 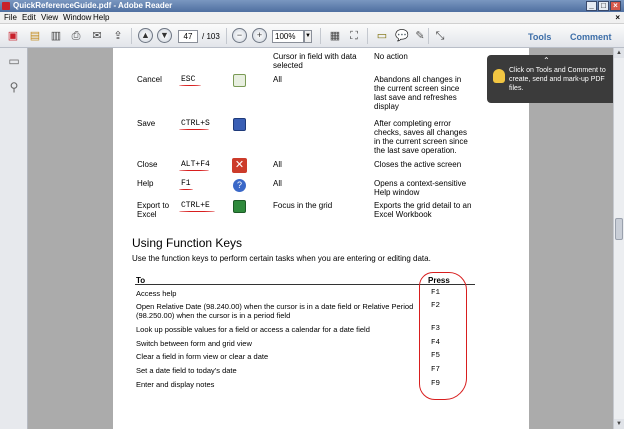 What do you see at coordinates (335, 36) in the screenshot?
I see `fit-page-icon: ▦` at bounding box center [335, 36].